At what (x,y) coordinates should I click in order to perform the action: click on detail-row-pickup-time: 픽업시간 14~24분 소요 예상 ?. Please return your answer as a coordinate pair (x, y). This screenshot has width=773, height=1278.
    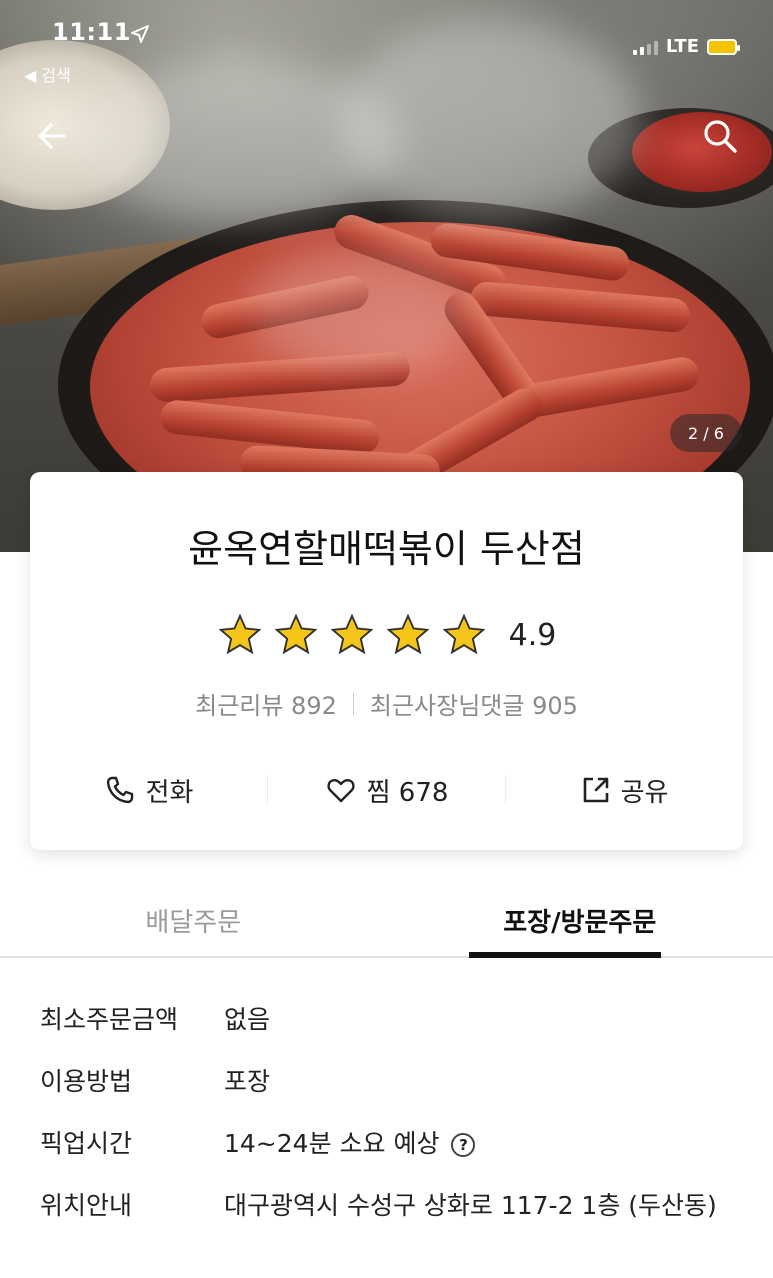
    Looking at the image, I should click on (390, 1144).